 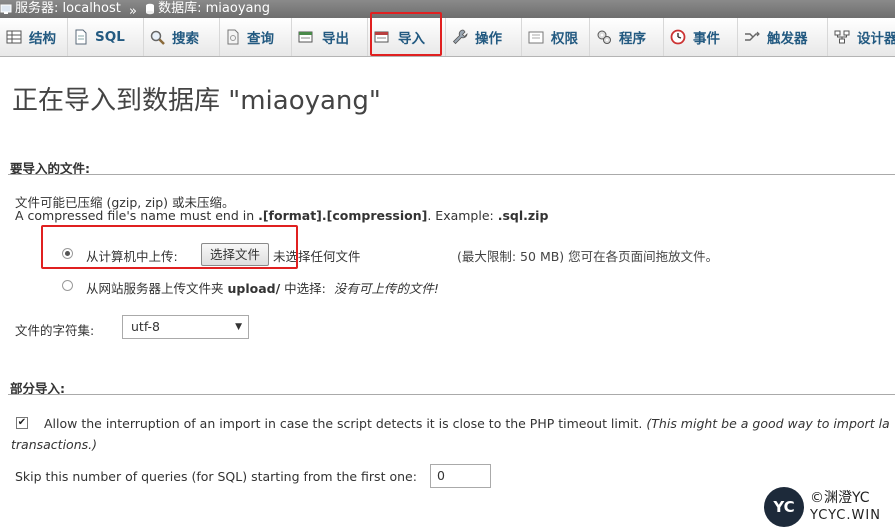 I want to click on wrench-icon, so click(x=460, y=37).